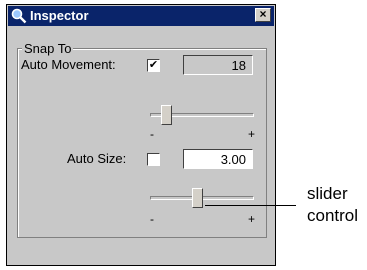 The image size is (367, 270). What do you see at coordinates (48, 48) in the screenshot?
I see `snap-to-legend: Snap To` at bounding box center [48, 48].